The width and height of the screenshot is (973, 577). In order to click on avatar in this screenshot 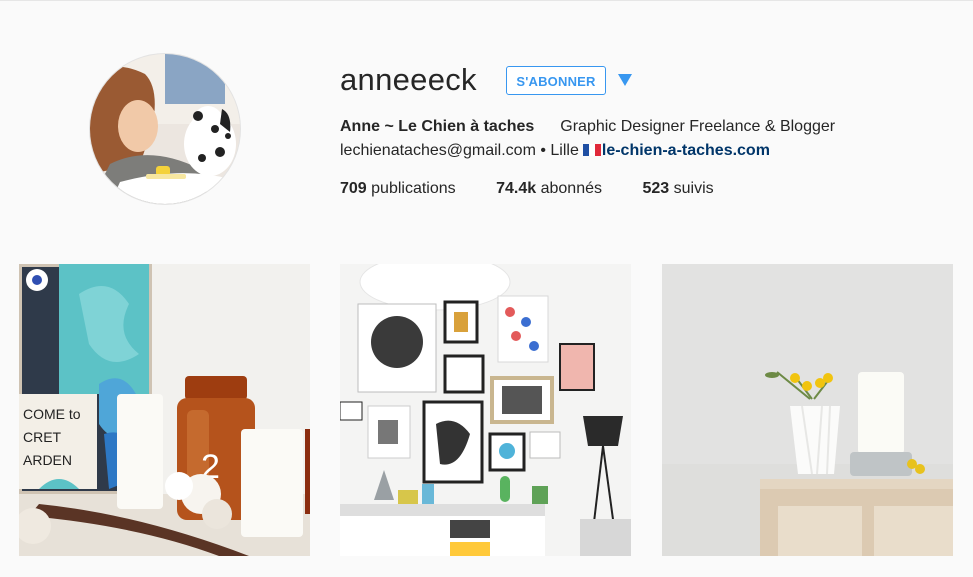, I will do `click(165, 129)`.